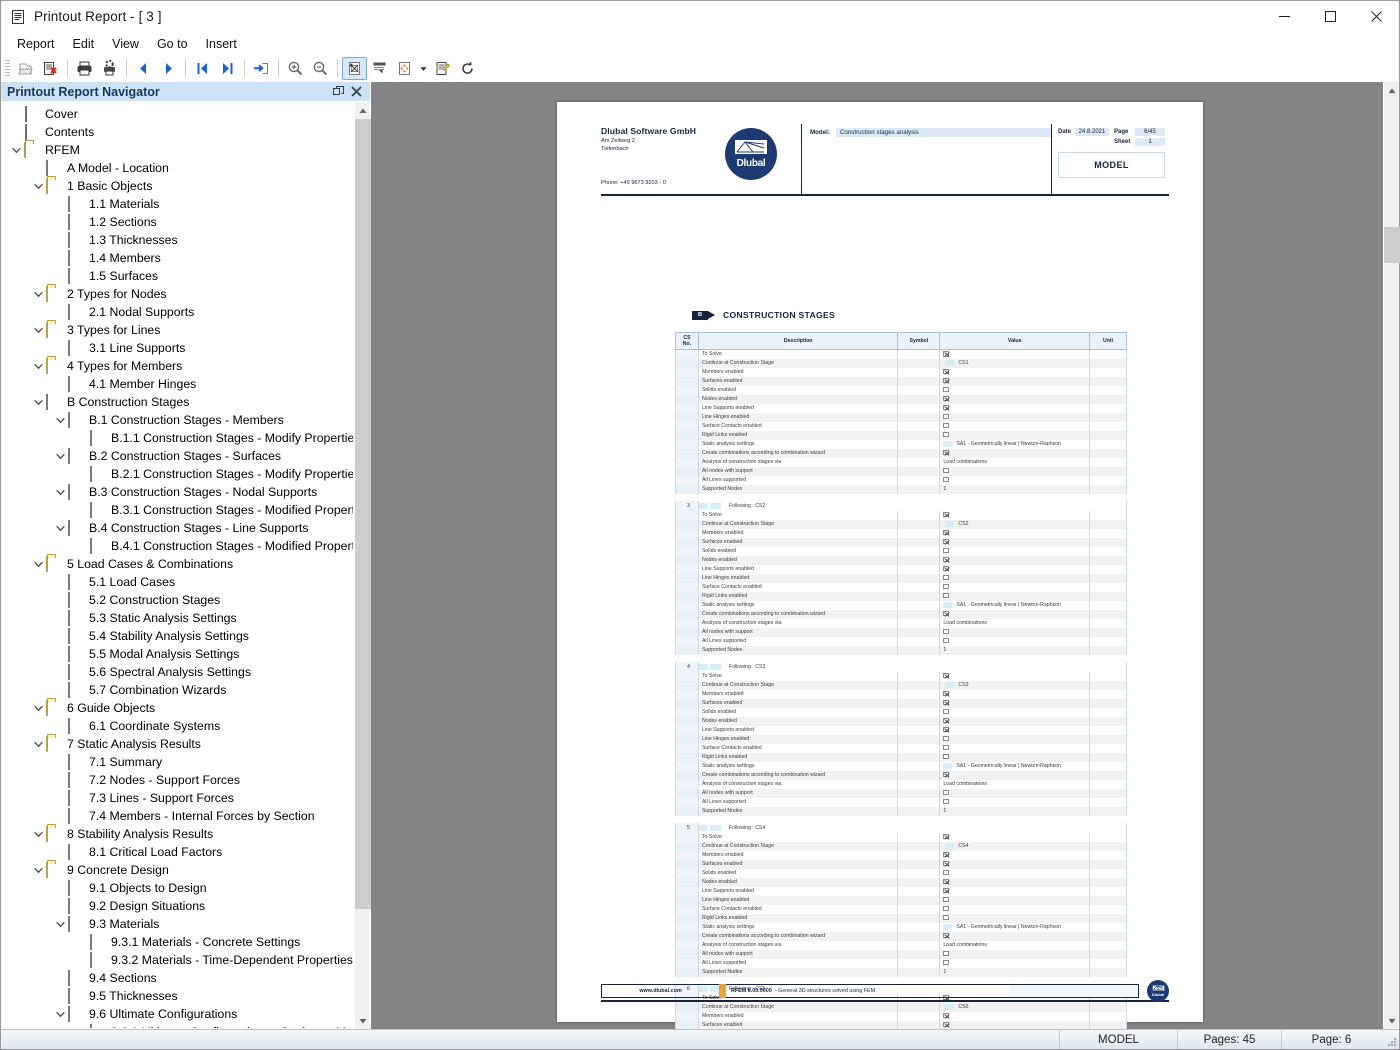 The image size is (1400, 1050). What do you see at coordinates (1284, 17) in the screenshot?
I see `minimize-button` at bounding box center [1284, 17].